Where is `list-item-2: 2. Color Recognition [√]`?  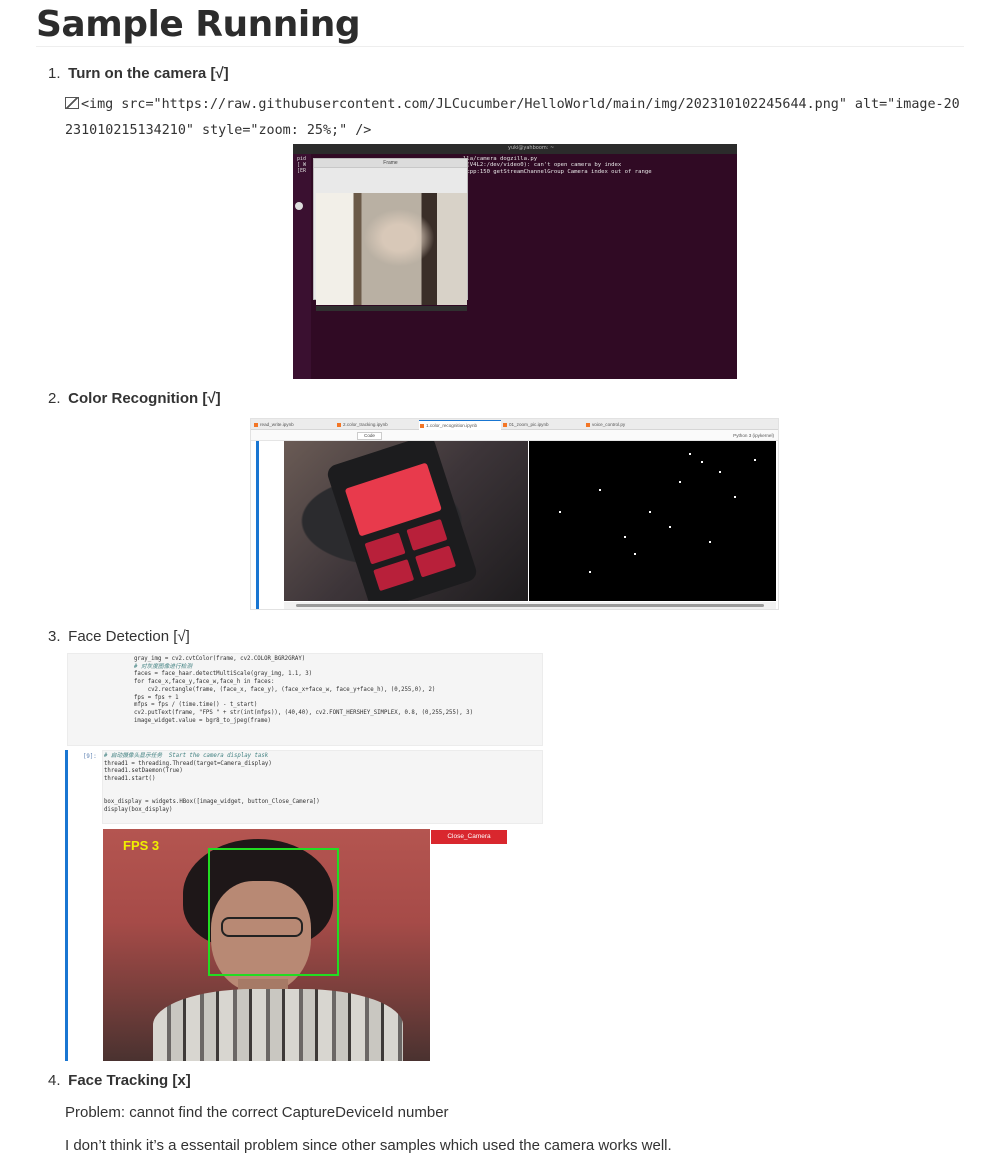 list-item-2: 2. Color Recognition [√] is located at coordinates (134, 398).